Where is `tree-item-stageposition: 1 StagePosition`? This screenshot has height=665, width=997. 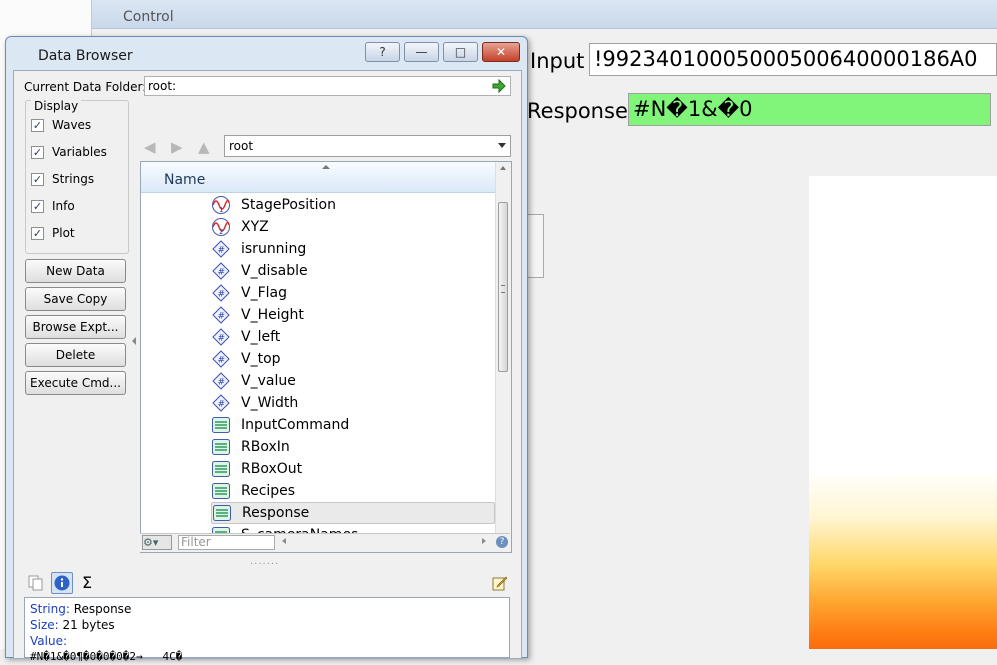 tree-item-stageposition: 1 StagePosition is located at coordinates (353, 205).